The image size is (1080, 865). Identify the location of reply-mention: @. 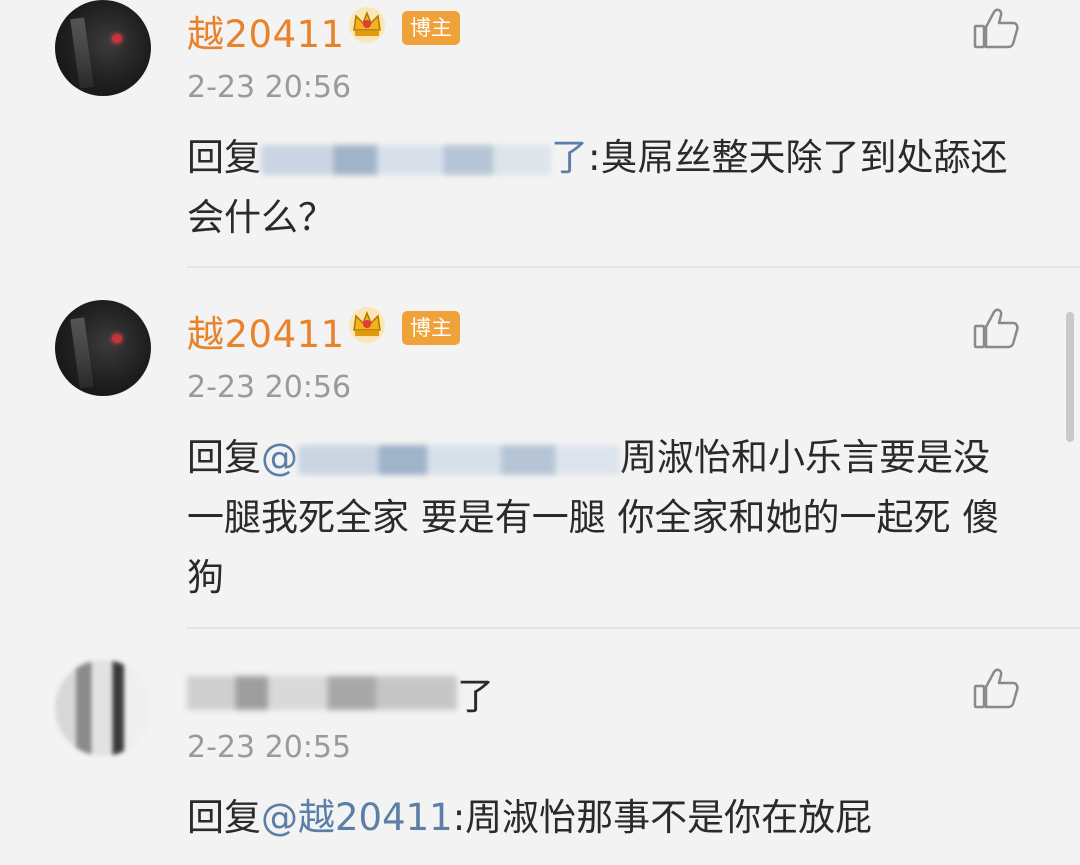
(440, 457).